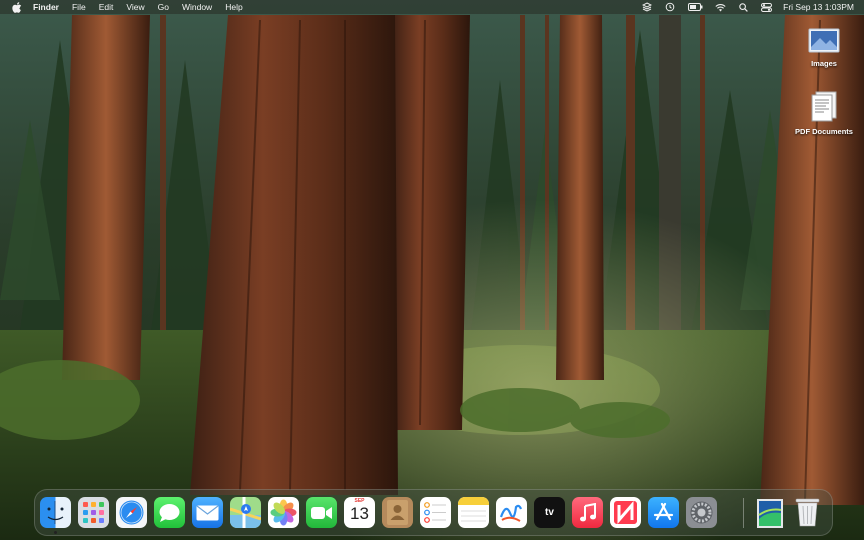 The height and width of the screenshot is (540, 864). What do you see at coordinates (169, 512) in the screenshot?
I see `messages-icon` at bounding box center [169, 512].